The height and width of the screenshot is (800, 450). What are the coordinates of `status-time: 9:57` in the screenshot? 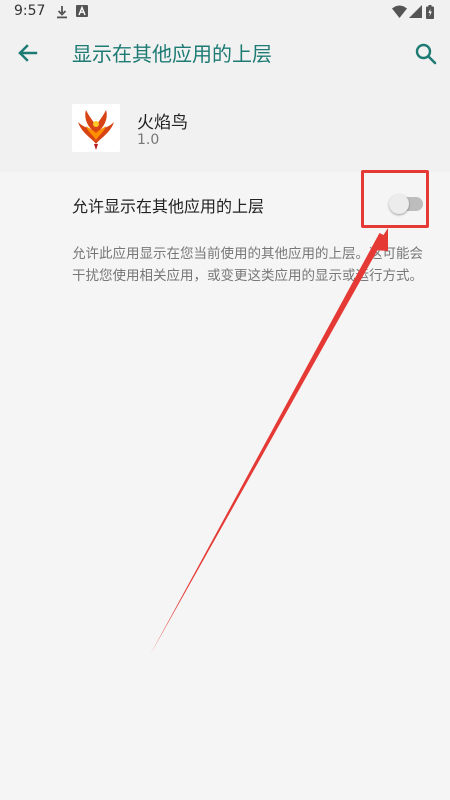 It's located at (30, 11).